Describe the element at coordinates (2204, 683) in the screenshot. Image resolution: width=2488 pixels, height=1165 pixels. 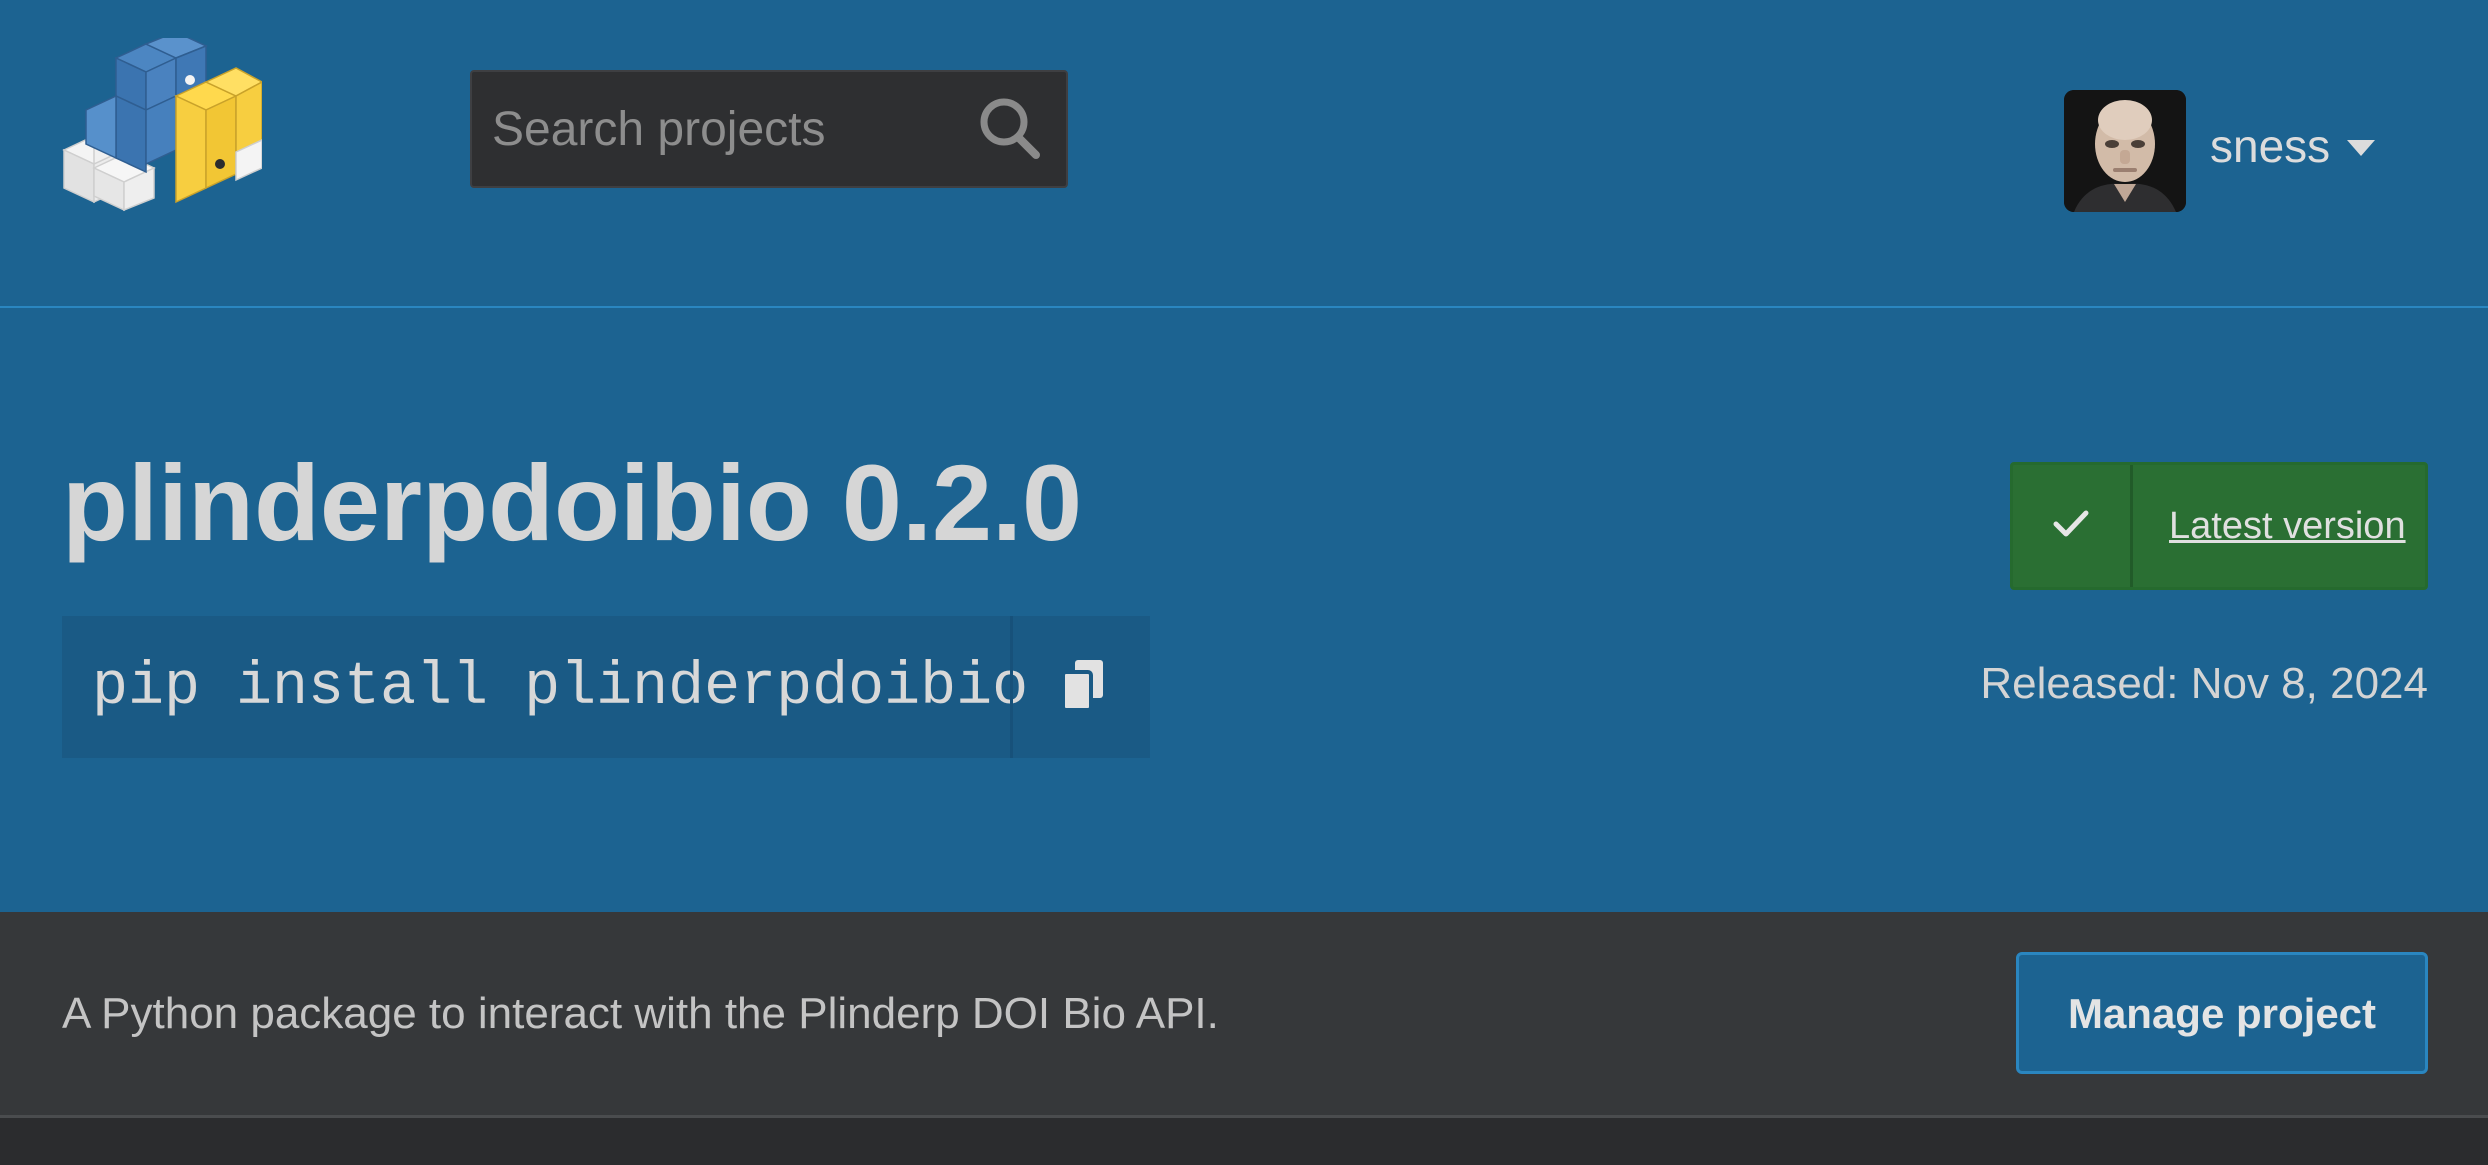
I see `release-date: Released: Nov 8, 2024` at that location.